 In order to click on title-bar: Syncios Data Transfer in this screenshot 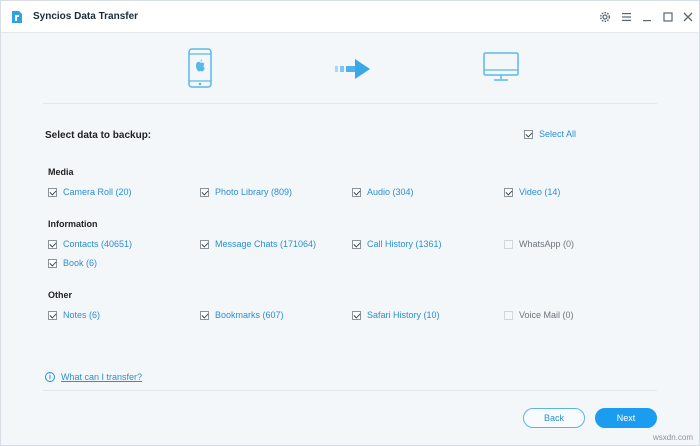, I will do `click(350, 17)`.